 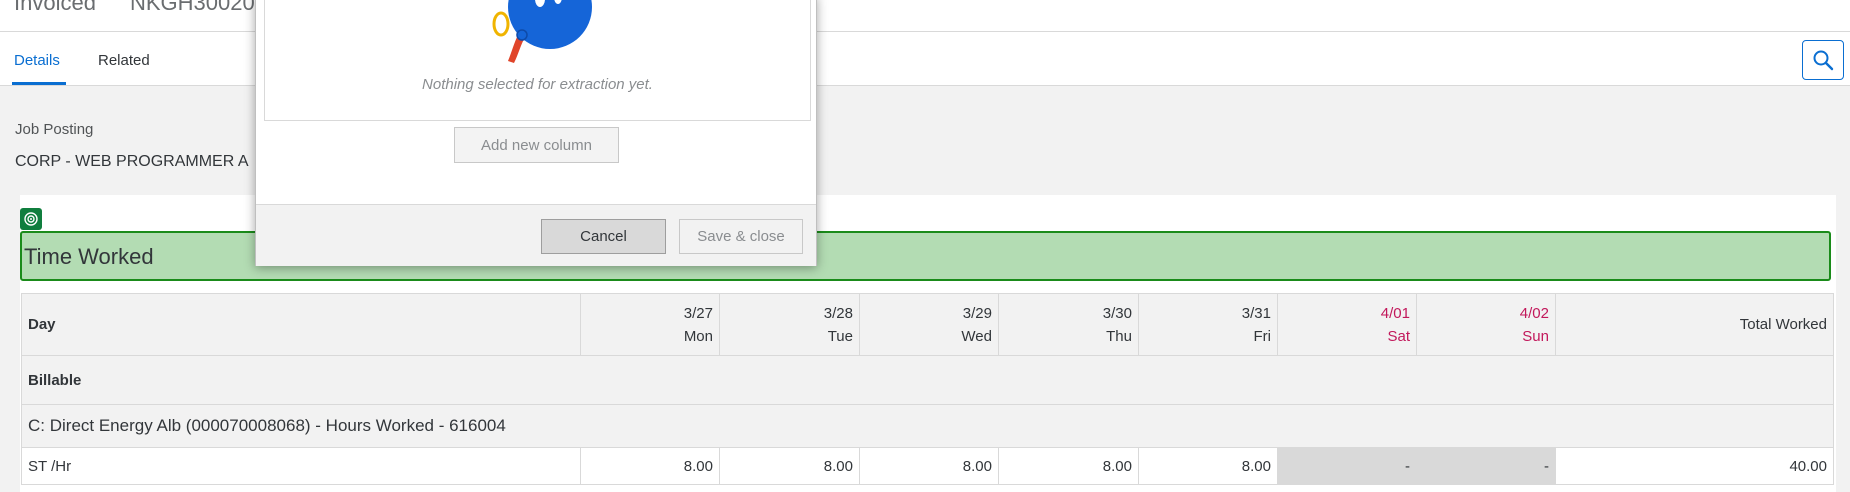 What do you see at coordinates (54, 129) in the screenshot?
I see `job-posting-label: Job Posting` at bounding box center [54, 129].